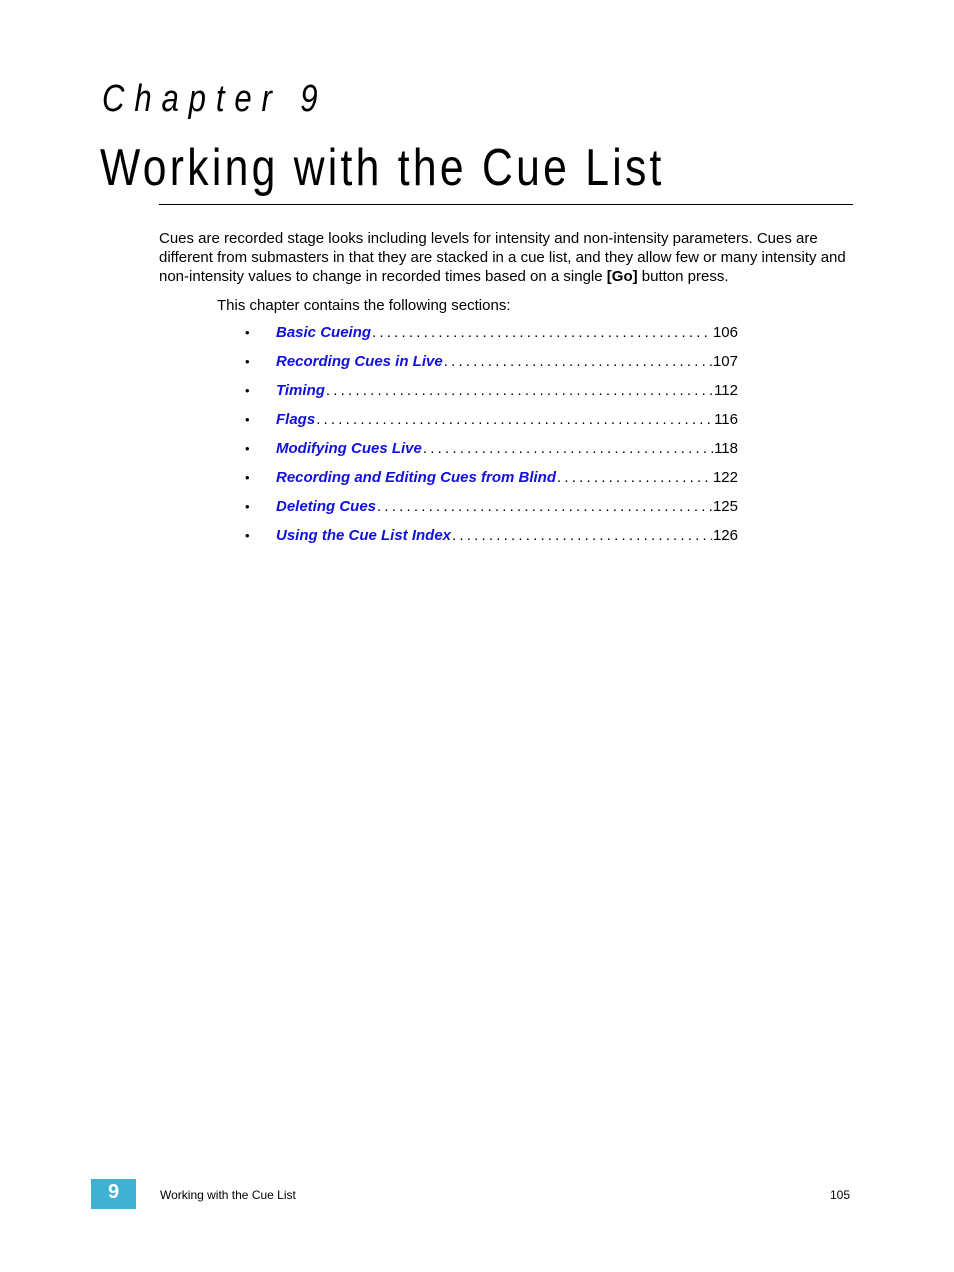  I want to click on toc-page-number: 112, so click(726, 390).